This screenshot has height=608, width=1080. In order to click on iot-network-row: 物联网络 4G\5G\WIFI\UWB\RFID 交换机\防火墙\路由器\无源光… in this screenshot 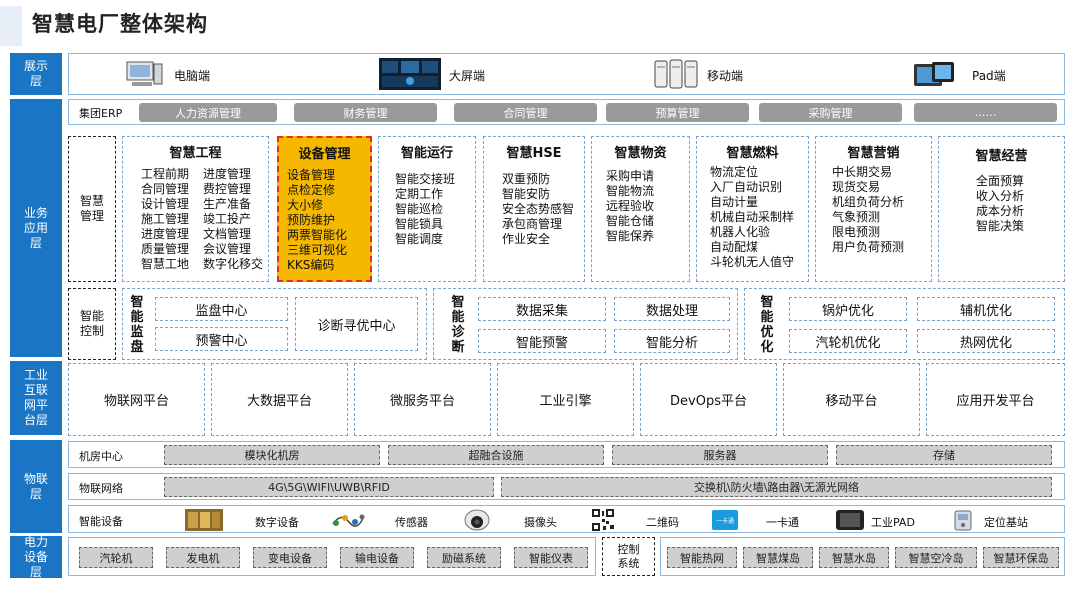, I will do `click(566, 486)`.